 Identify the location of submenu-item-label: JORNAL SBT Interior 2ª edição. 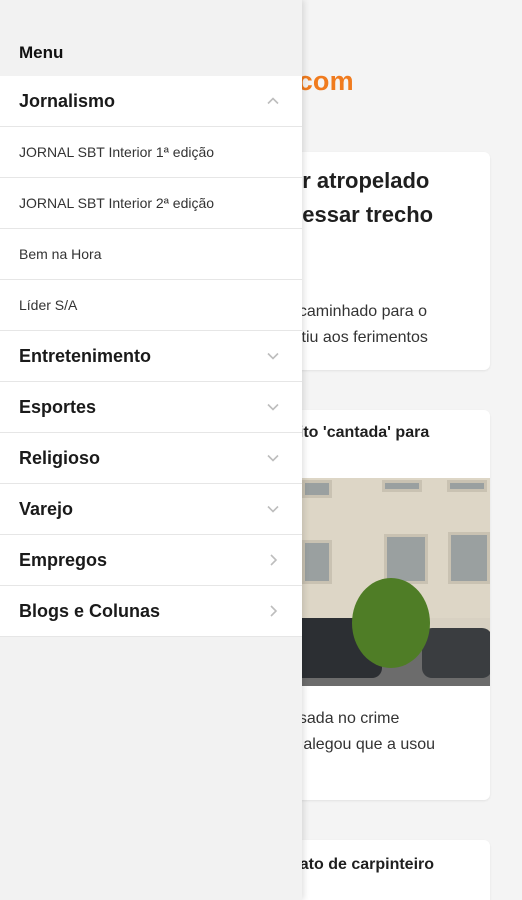
(117, 203).